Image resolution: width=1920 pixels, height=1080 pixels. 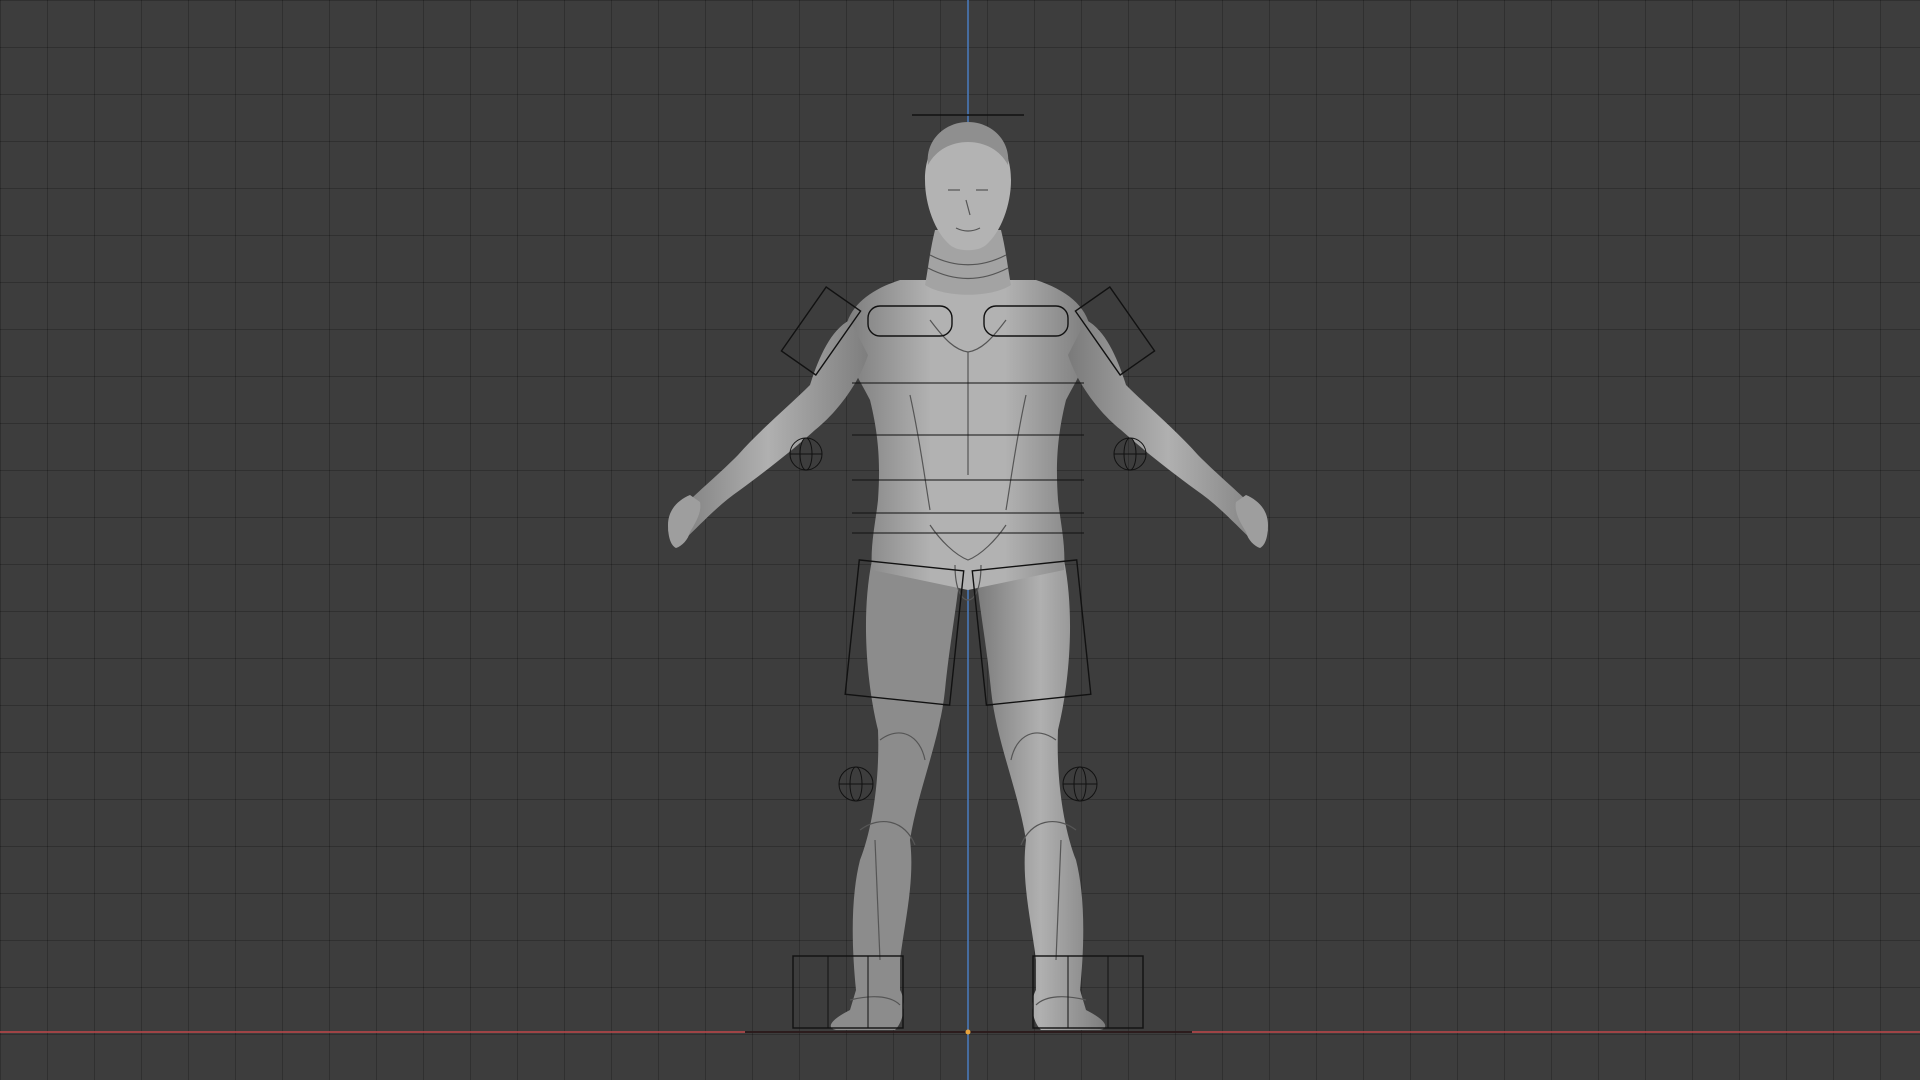 I want to click on right-hand, so click(x=1251, y=521).